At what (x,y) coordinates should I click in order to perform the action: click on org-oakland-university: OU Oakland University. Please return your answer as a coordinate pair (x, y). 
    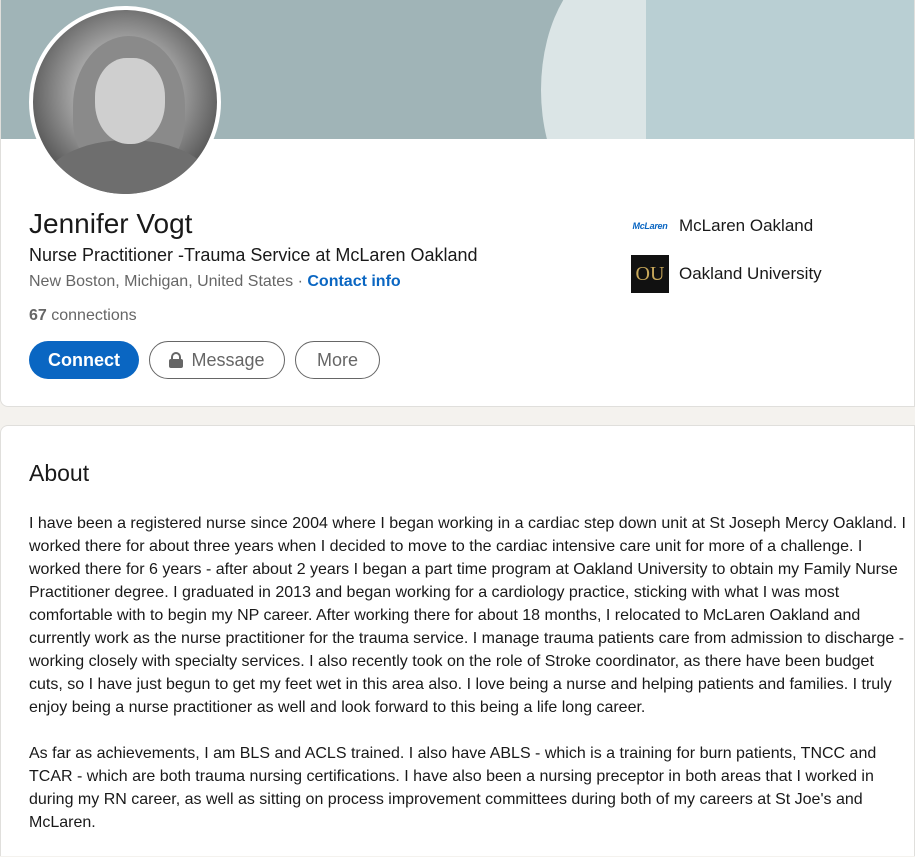
    Looking at the image, I should click on (726, 274).